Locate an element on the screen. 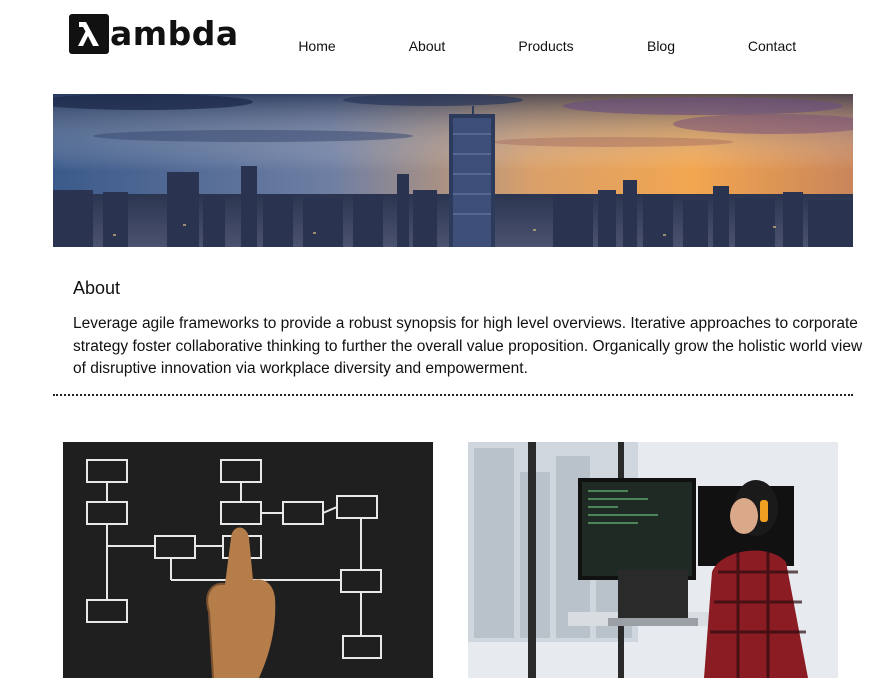 The image size is (888, 698). section-divider is located at coordinates (453, 395).